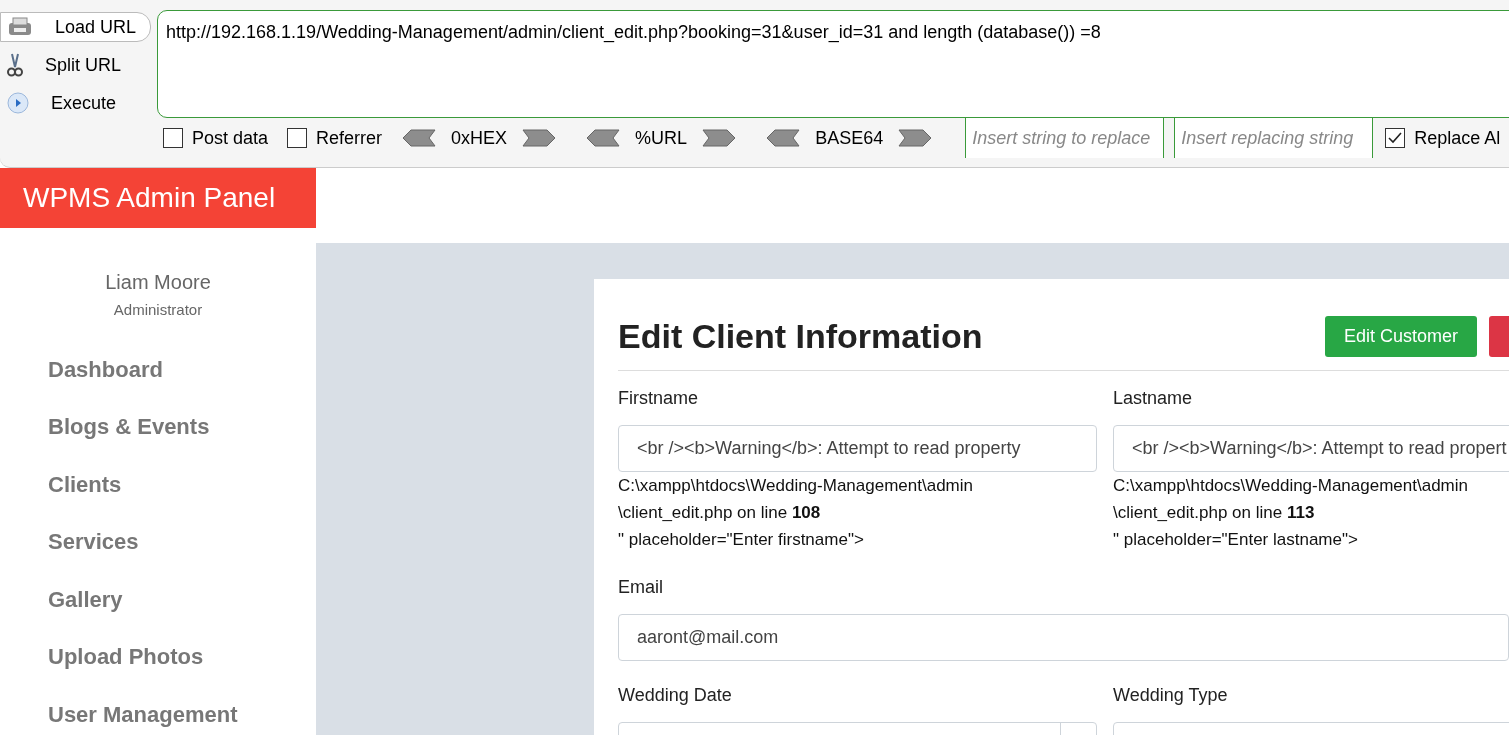 This screenshot has height=735, width=1509. Describe the element at coordinates (126, 657) in the screenshot. I see `nav-link: Upload Photos` at that location.